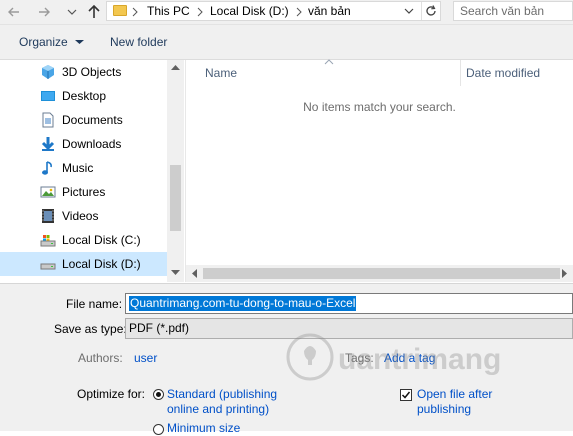  I want to click on scroll-down-arrow-icon, so click(175, 273).